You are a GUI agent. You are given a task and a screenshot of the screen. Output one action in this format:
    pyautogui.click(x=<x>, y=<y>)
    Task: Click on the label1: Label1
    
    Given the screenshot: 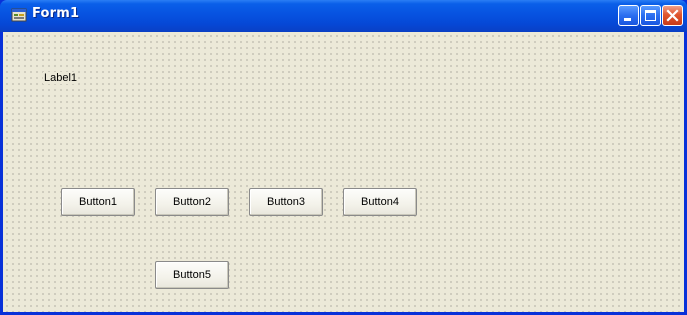 What is the action you would take?
    pyautogui.click(x=61, y=78)
    